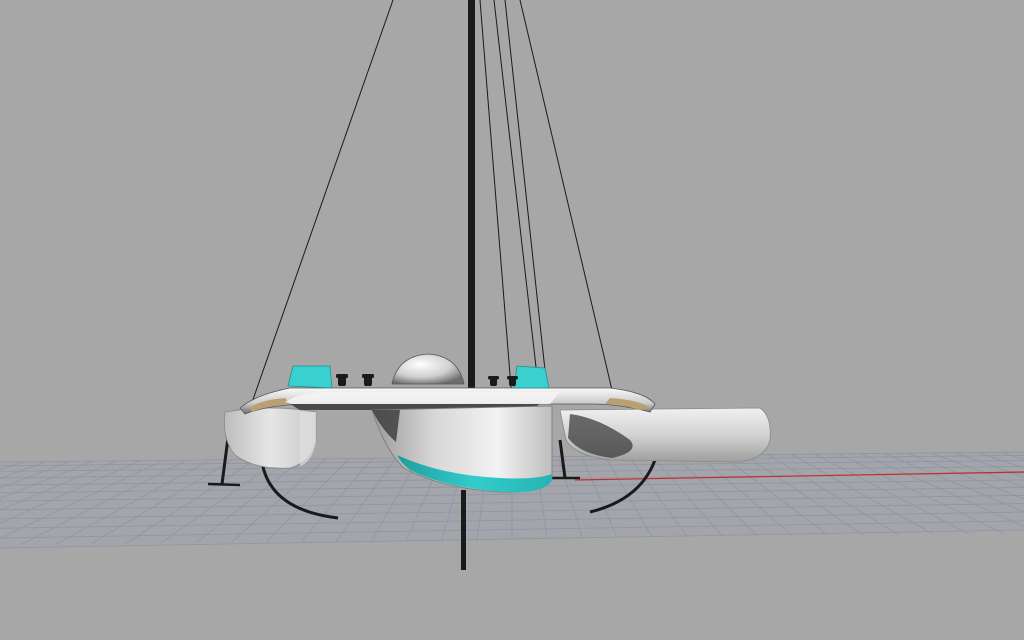 Image resolution: width=1024 pixels, height=640 pixels. Describe the element at coordinates (531, 377) in the screenshot. I see `seat-right-icon` at that location.